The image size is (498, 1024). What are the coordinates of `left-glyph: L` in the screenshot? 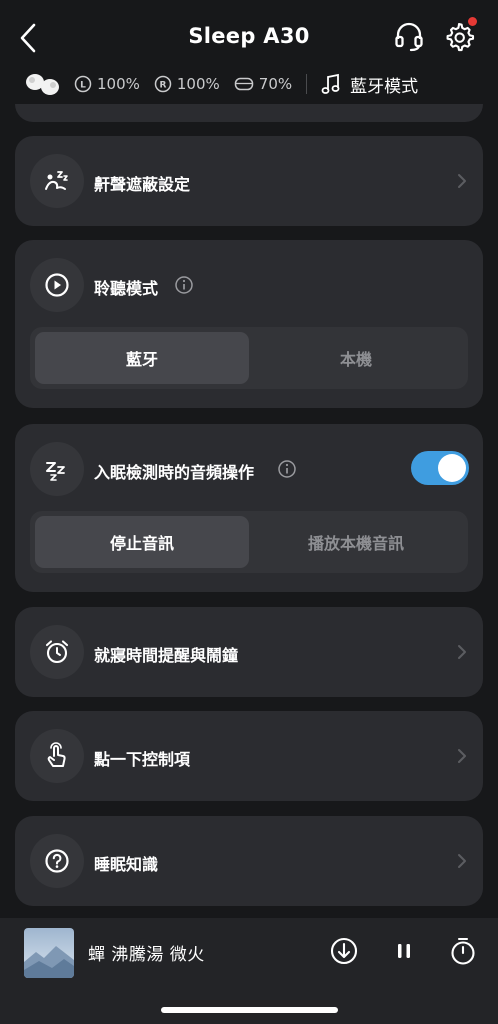 It's located at (83, 86).